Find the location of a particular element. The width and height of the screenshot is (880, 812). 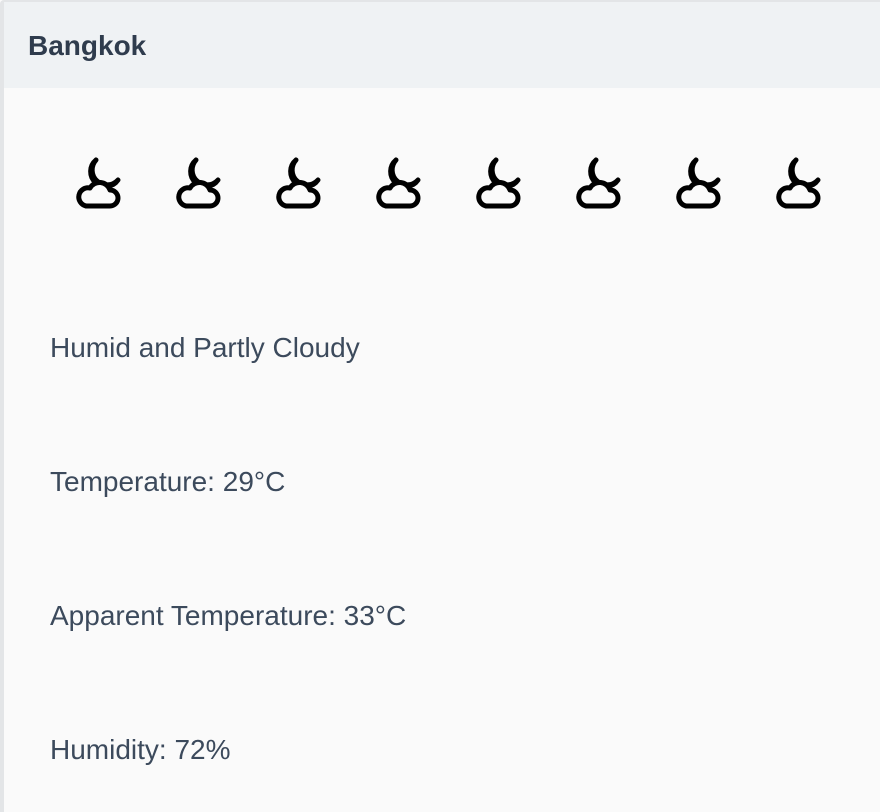

weather-icon-row is located at coordinates (450, 184).